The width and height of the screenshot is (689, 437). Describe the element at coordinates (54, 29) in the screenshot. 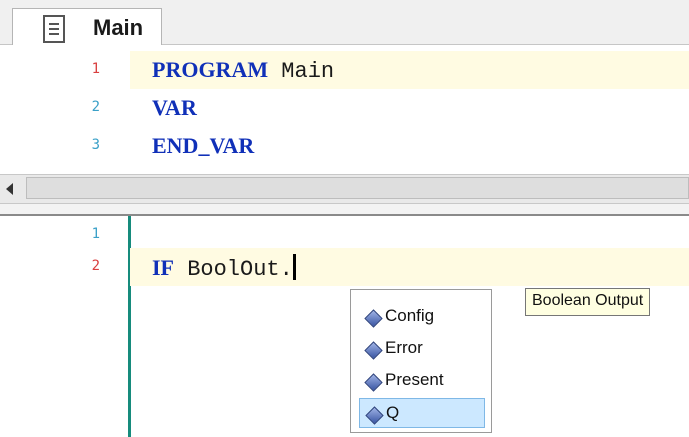

I see `document-icon` at that location.